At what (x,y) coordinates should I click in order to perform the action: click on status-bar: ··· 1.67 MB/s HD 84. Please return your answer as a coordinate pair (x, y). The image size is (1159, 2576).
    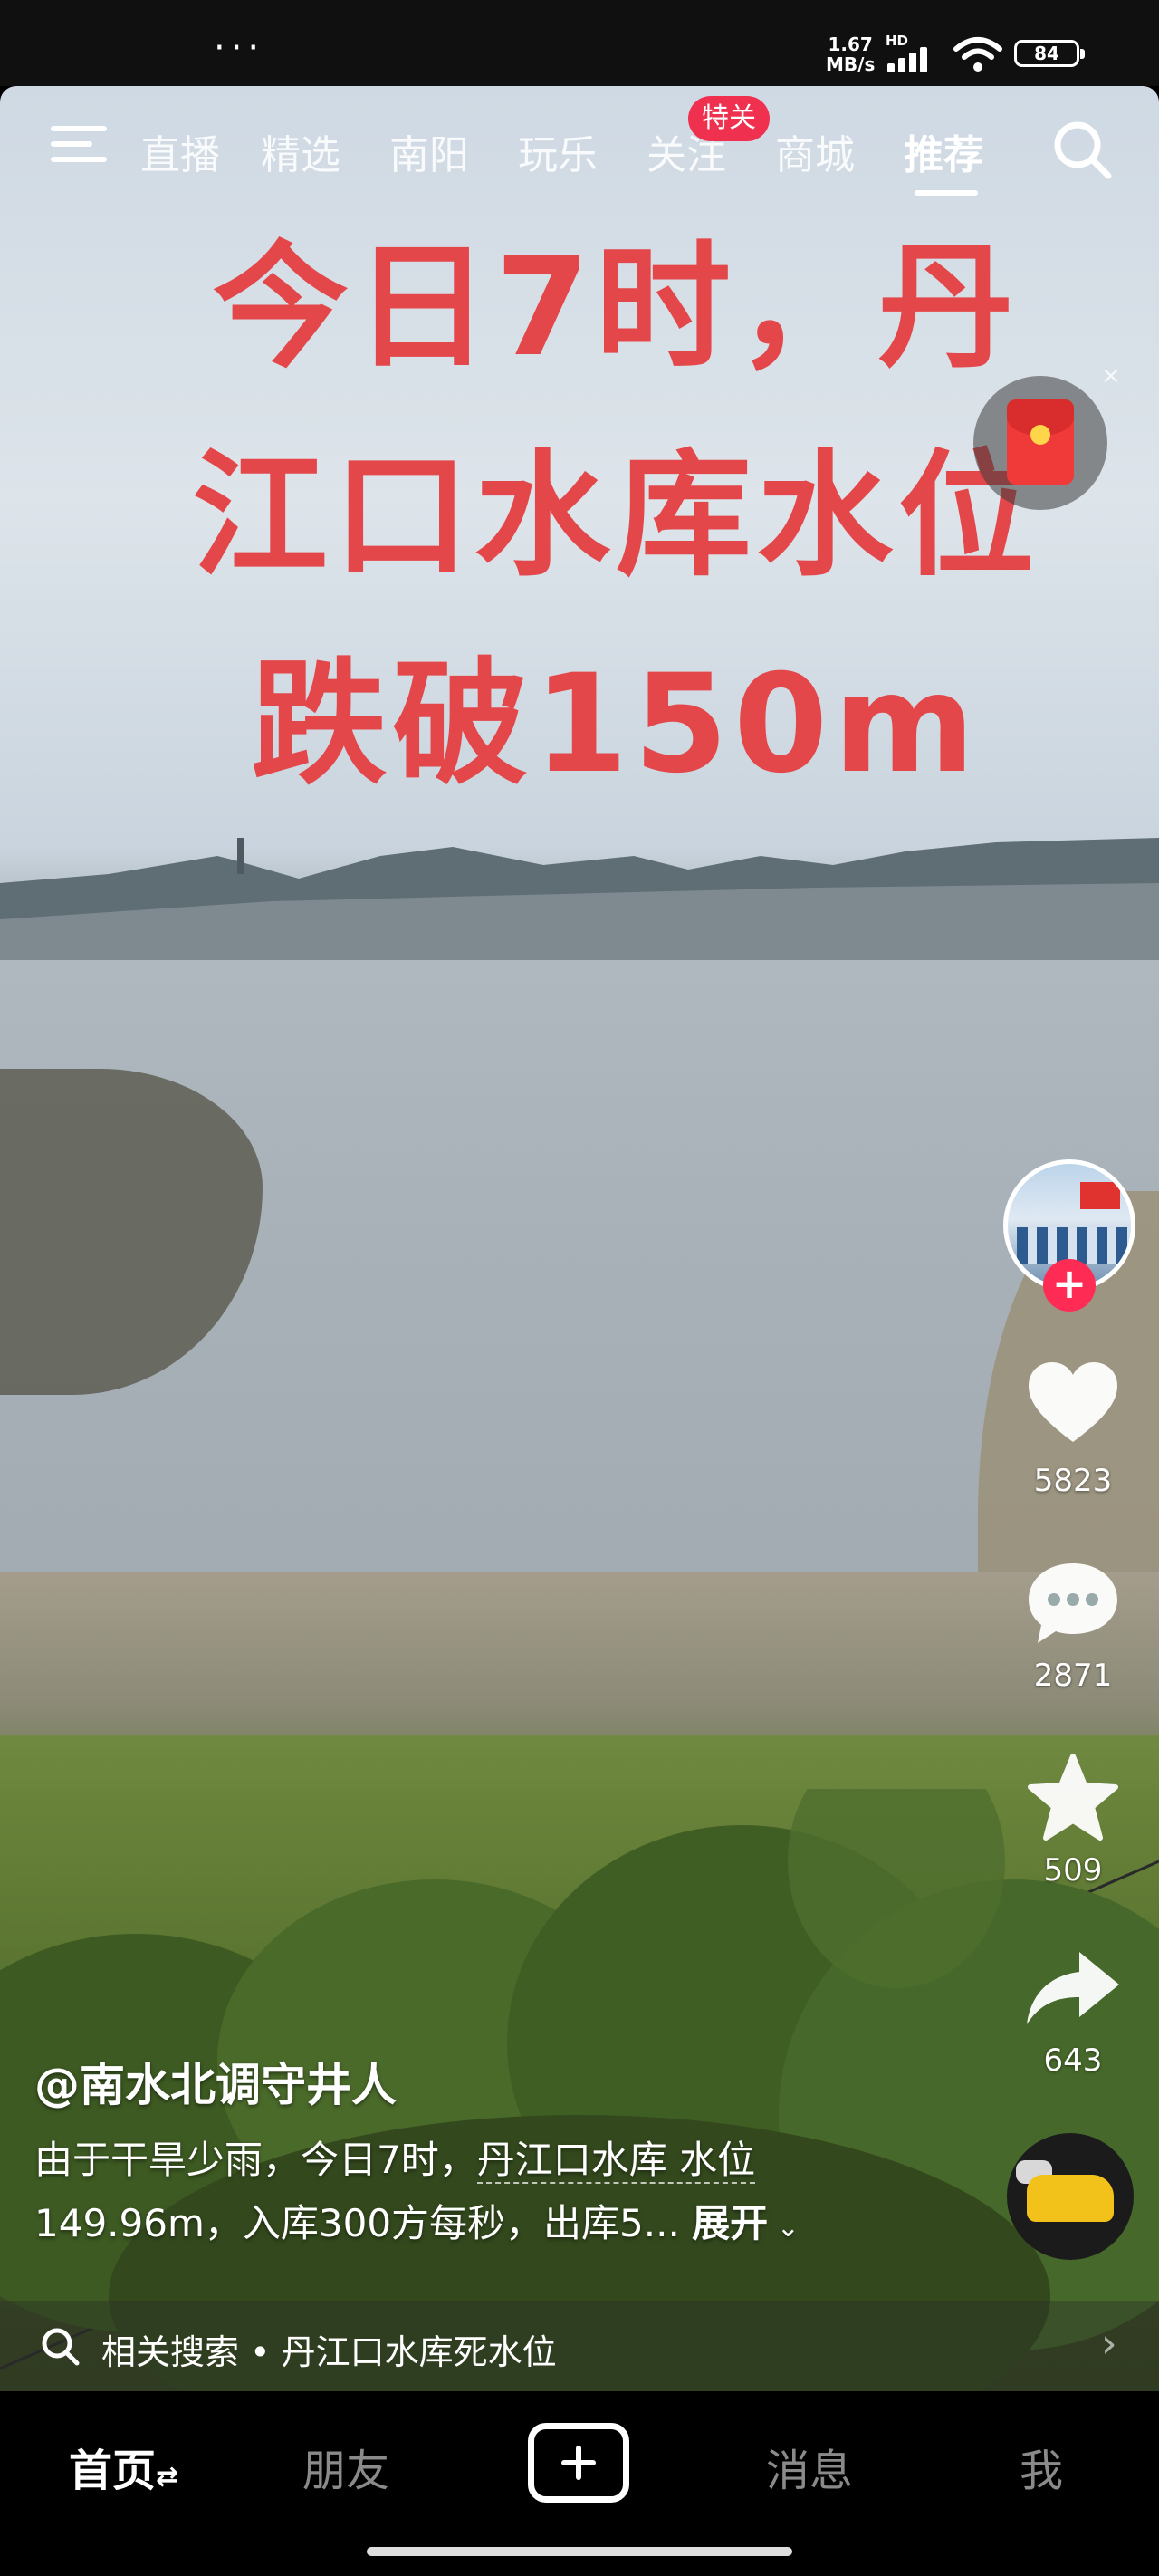
    Looking at the image, I should click on (579, 43).